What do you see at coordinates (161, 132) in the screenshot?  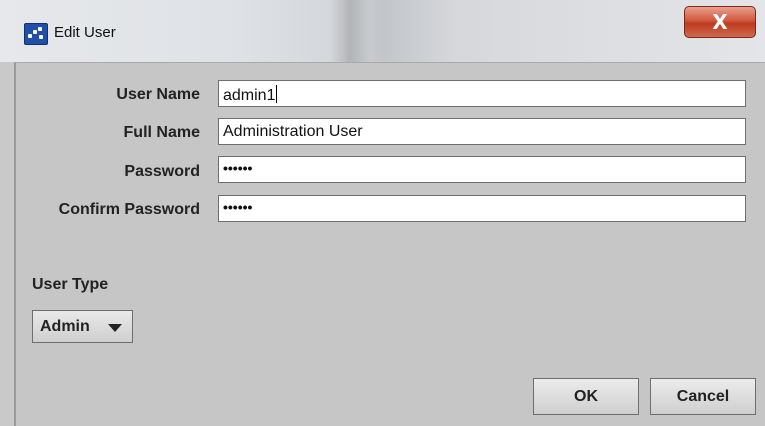 I see `full-name-label: Full Name` at bounding box center [161, 132].